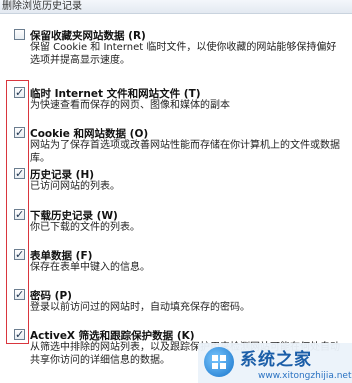  What do you see at coordinates (19, 173) in the screenshot?
I see `checkbox-history: ✓` at bounding box center [19, 173].